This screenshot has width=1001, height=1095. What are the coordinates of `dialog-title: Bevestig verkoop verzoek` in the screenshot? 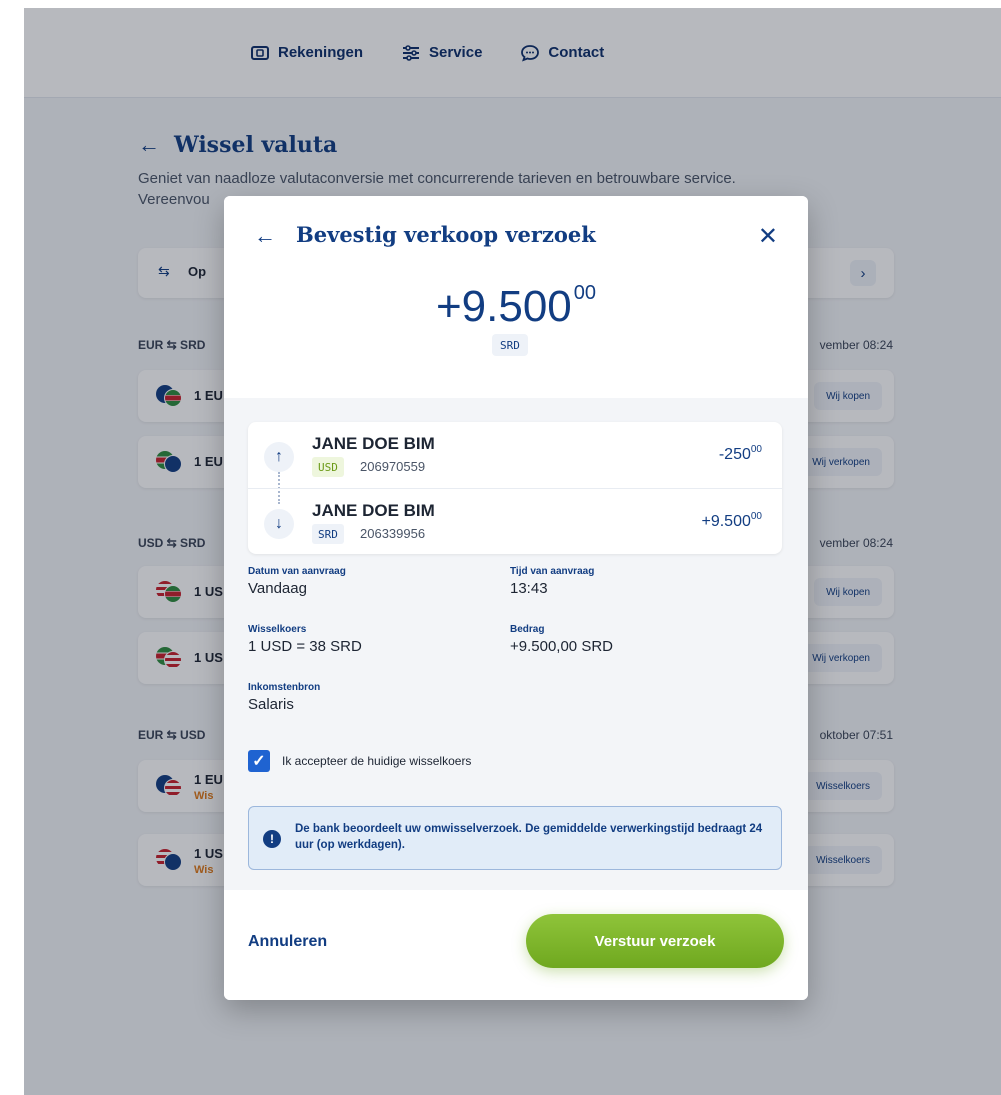 It's located at (446, 234).